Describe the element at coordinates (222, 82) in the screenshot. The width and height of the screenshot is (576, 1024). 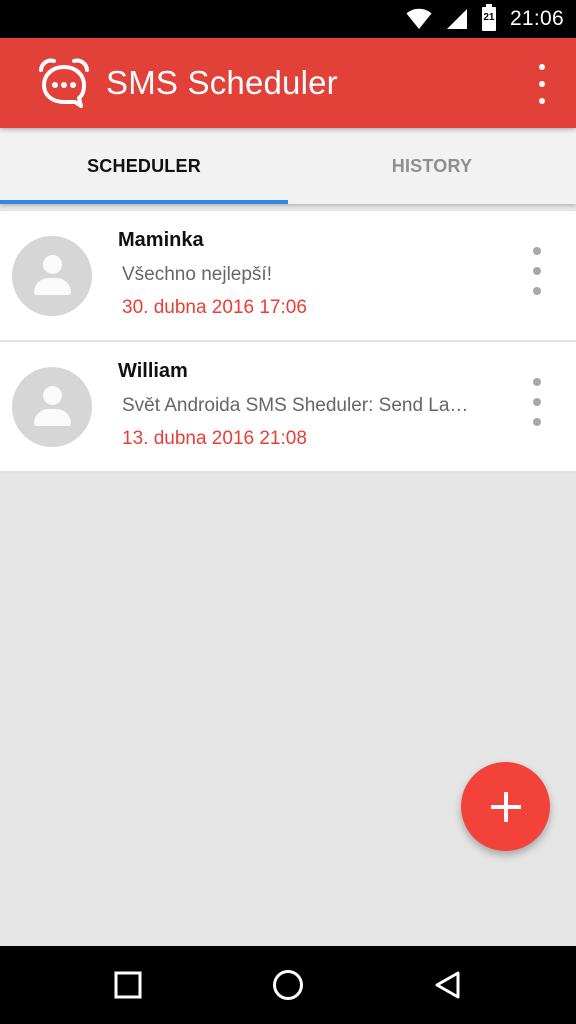
I see `app-title: SMS Scheduler` at that location.